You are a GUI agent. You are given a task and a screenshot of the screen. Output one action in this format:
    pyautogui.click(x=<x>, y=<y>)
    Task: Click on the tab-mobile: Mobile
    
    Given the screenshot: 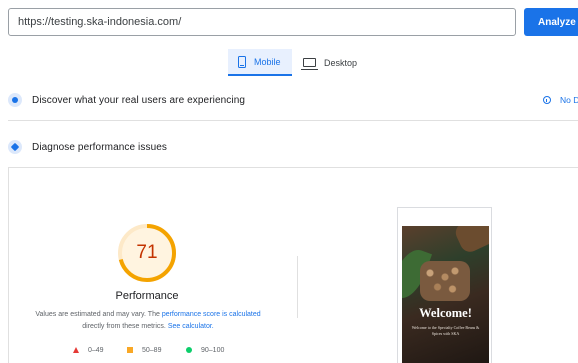 What is the action you would take?
    pyautogui.click(x=260, y=62)
    